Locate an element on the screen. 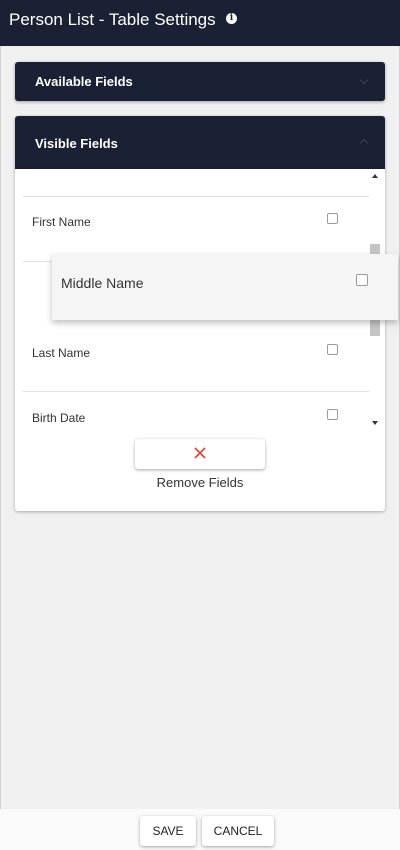 The width and height of the screenshot is (400, 850). save-button: SAVE is located at coordinates (168, 831).